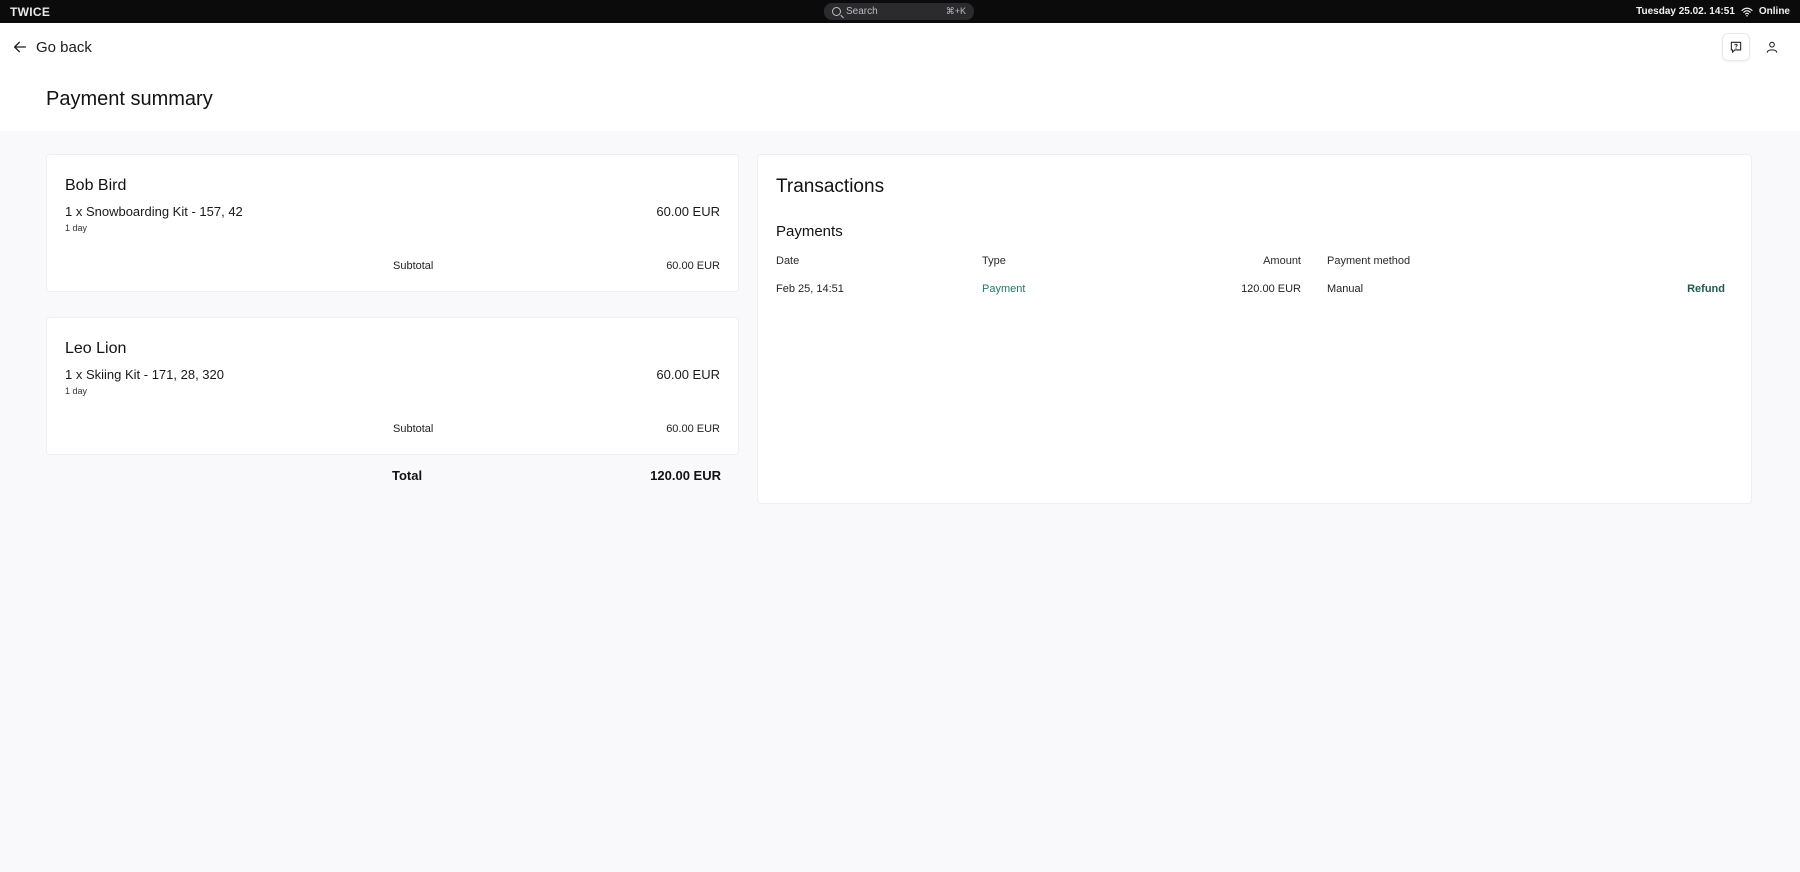  What do you see at coordinates (788, 261) in the screenshot?
I see `column-header-date: Date` at bounding box center [788, 261].